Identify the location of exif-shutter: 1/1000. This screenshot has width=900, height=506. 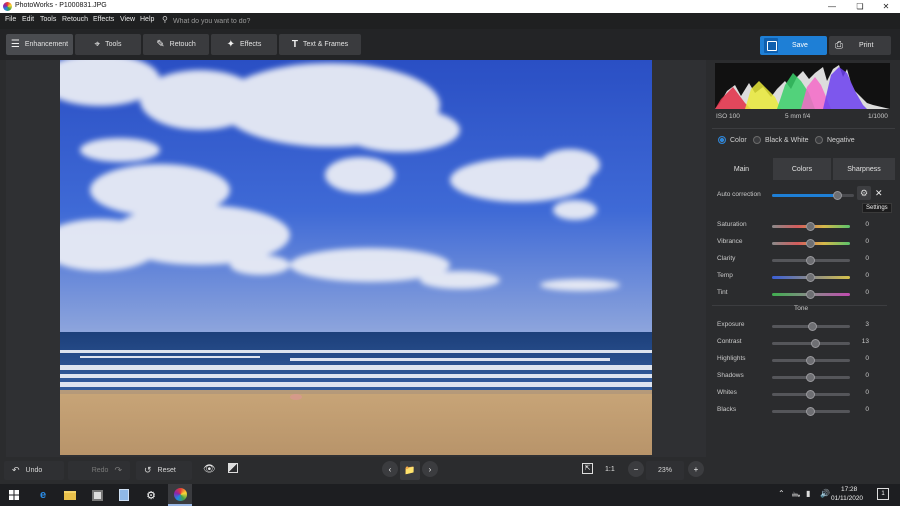
(878, 116).